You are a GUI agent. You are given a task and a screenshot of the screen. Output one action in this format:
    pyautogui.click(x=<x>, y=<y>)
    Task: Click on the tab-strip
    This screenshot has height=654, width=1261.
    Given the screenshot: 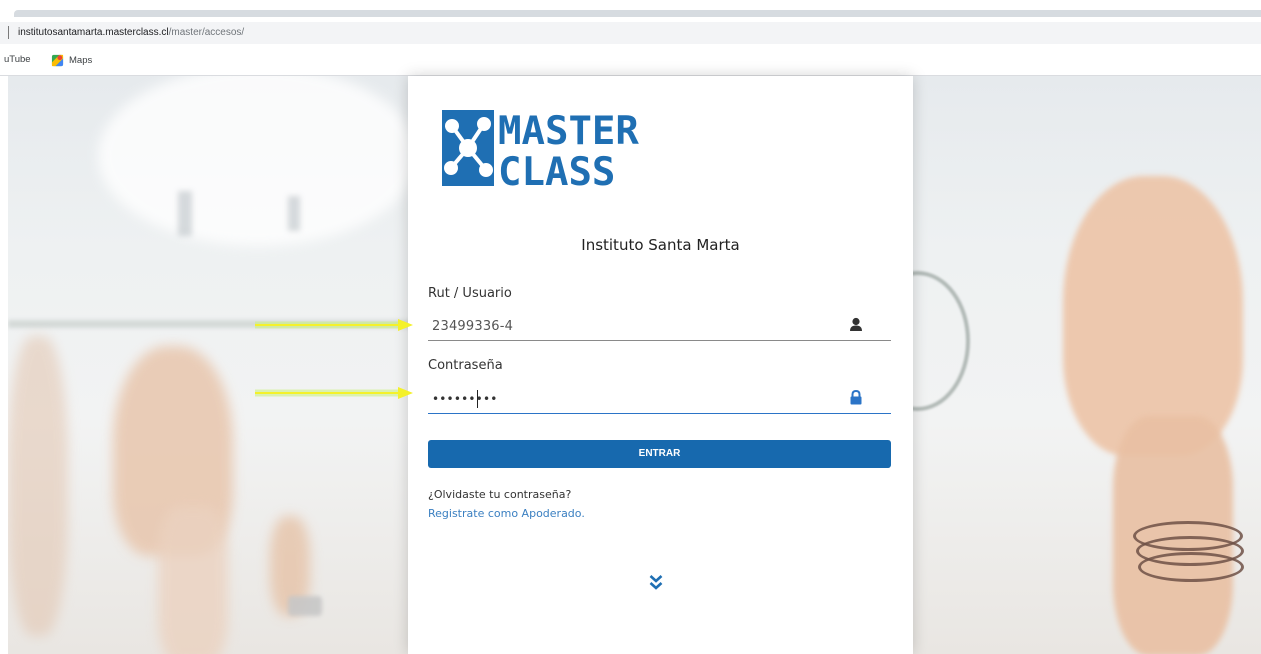 What is the action you would take?
    pyautogui.click(x=637, y=13)
    